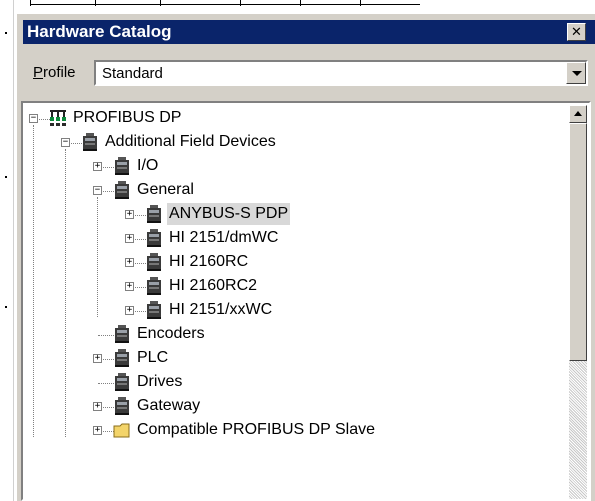 Image resolution: width=595 pixels, height=501 pixels. Describe the element at coordinates (229, 214) in the screenshot. I see `tree-node-label: ANYBUS-S PDP` at that location.